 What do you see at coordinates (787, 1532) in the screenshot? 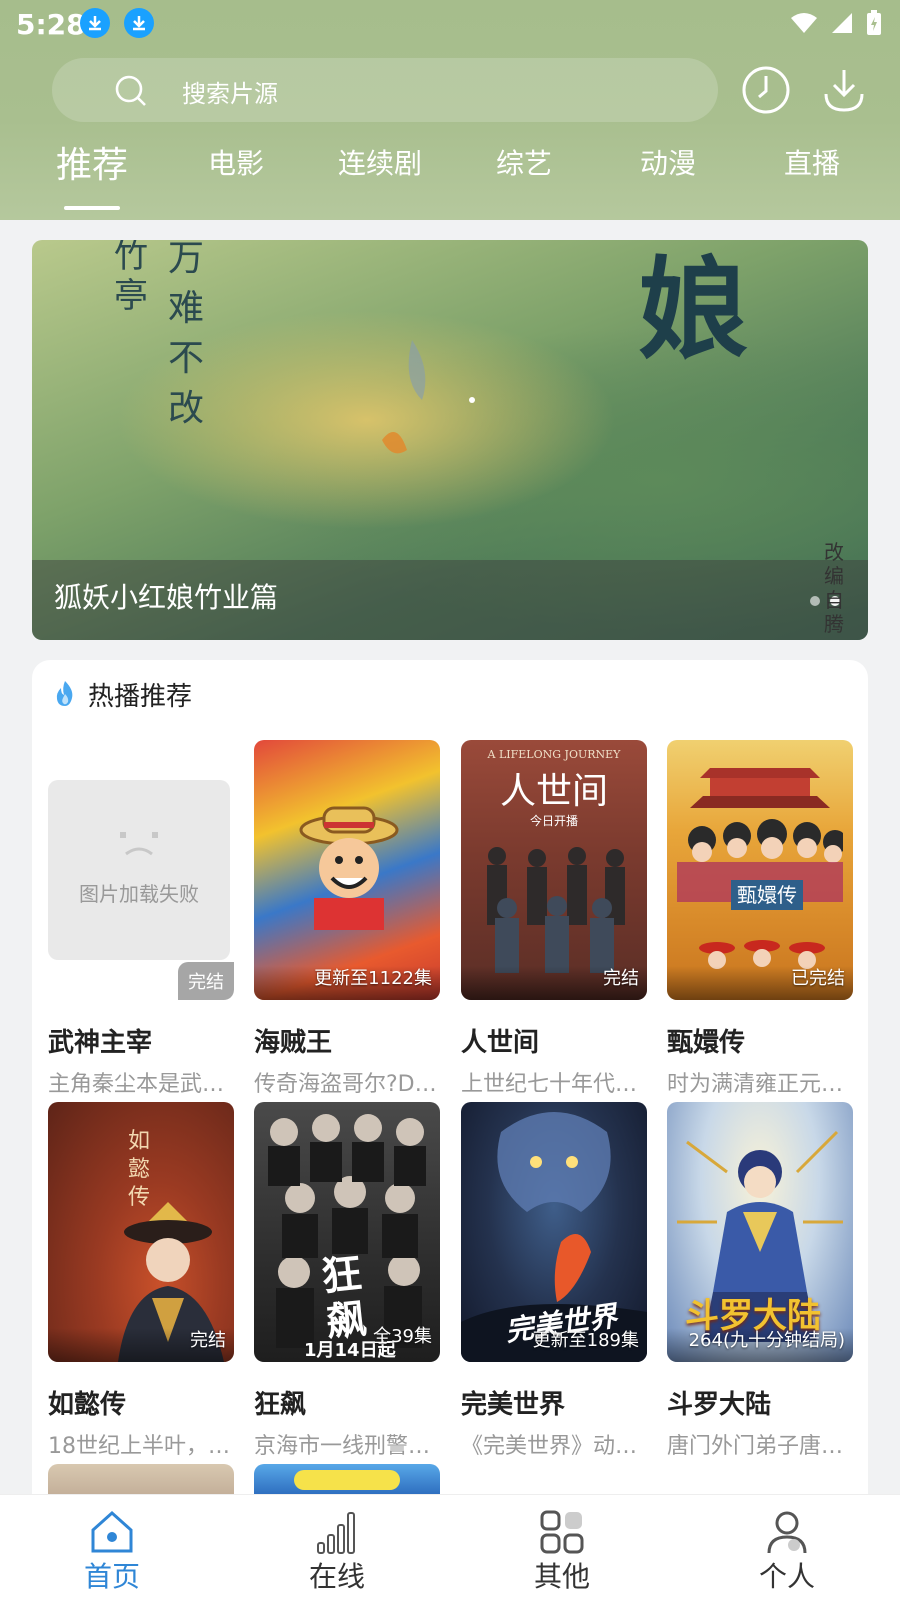
I see `person-icon` at bounding box center [787, 1532].